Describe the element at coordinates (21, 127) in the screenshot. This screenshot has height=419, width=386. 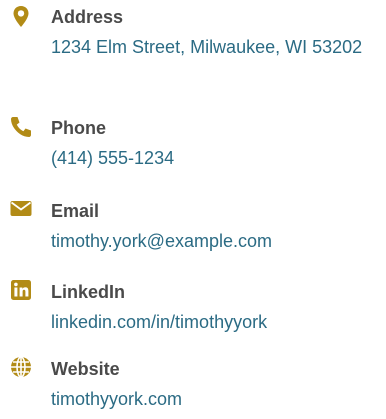
I see `phone-icon` at that location.